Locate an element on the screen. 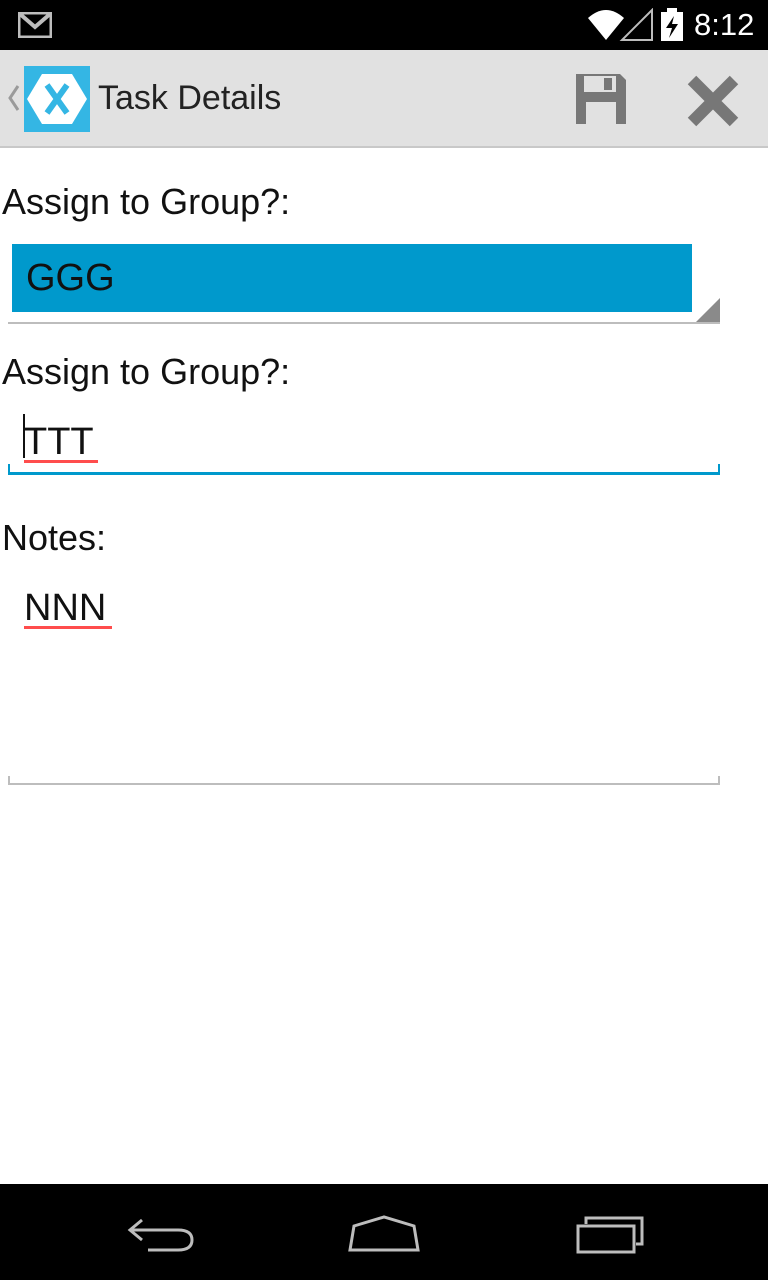  group-spinner: GGG is located at coordinates (364, 280).